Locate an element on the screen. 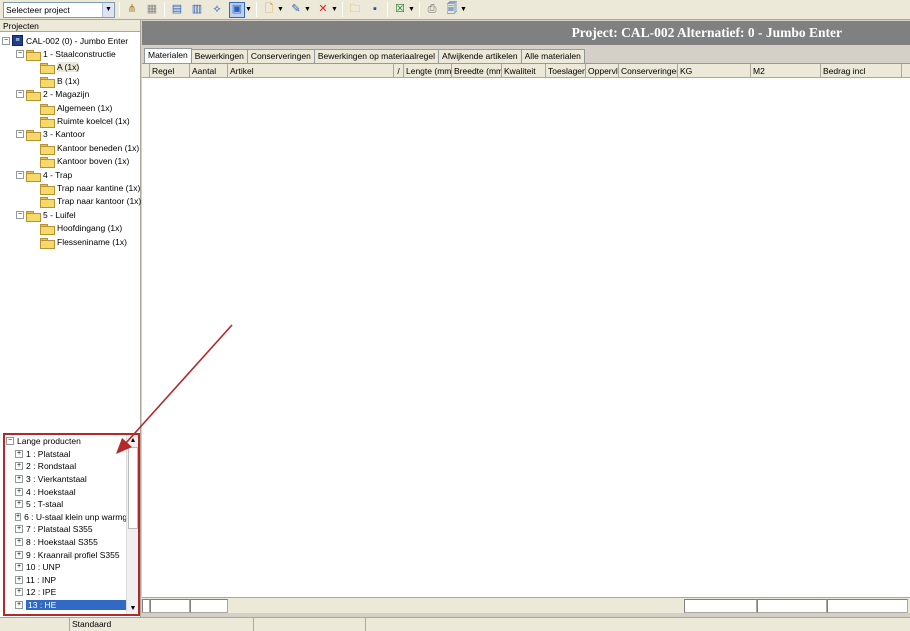 The width and height of the screenshot is (910, 631). open-folder-icon: 🗀 is located at coordinates (355, 10).